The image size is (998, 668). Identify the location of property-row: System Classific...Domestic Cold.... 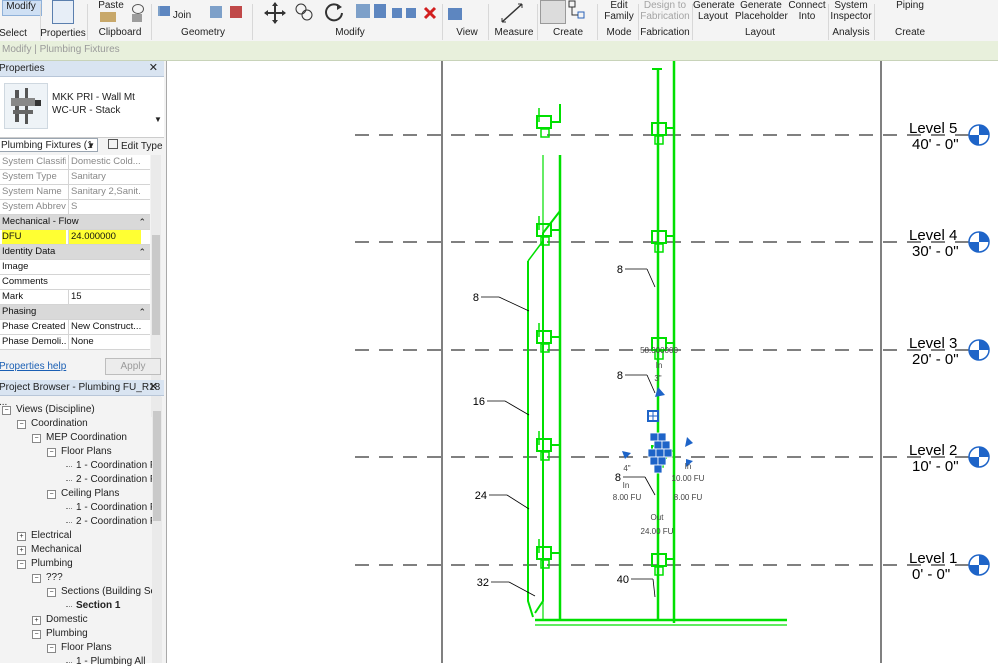
(75, 162).